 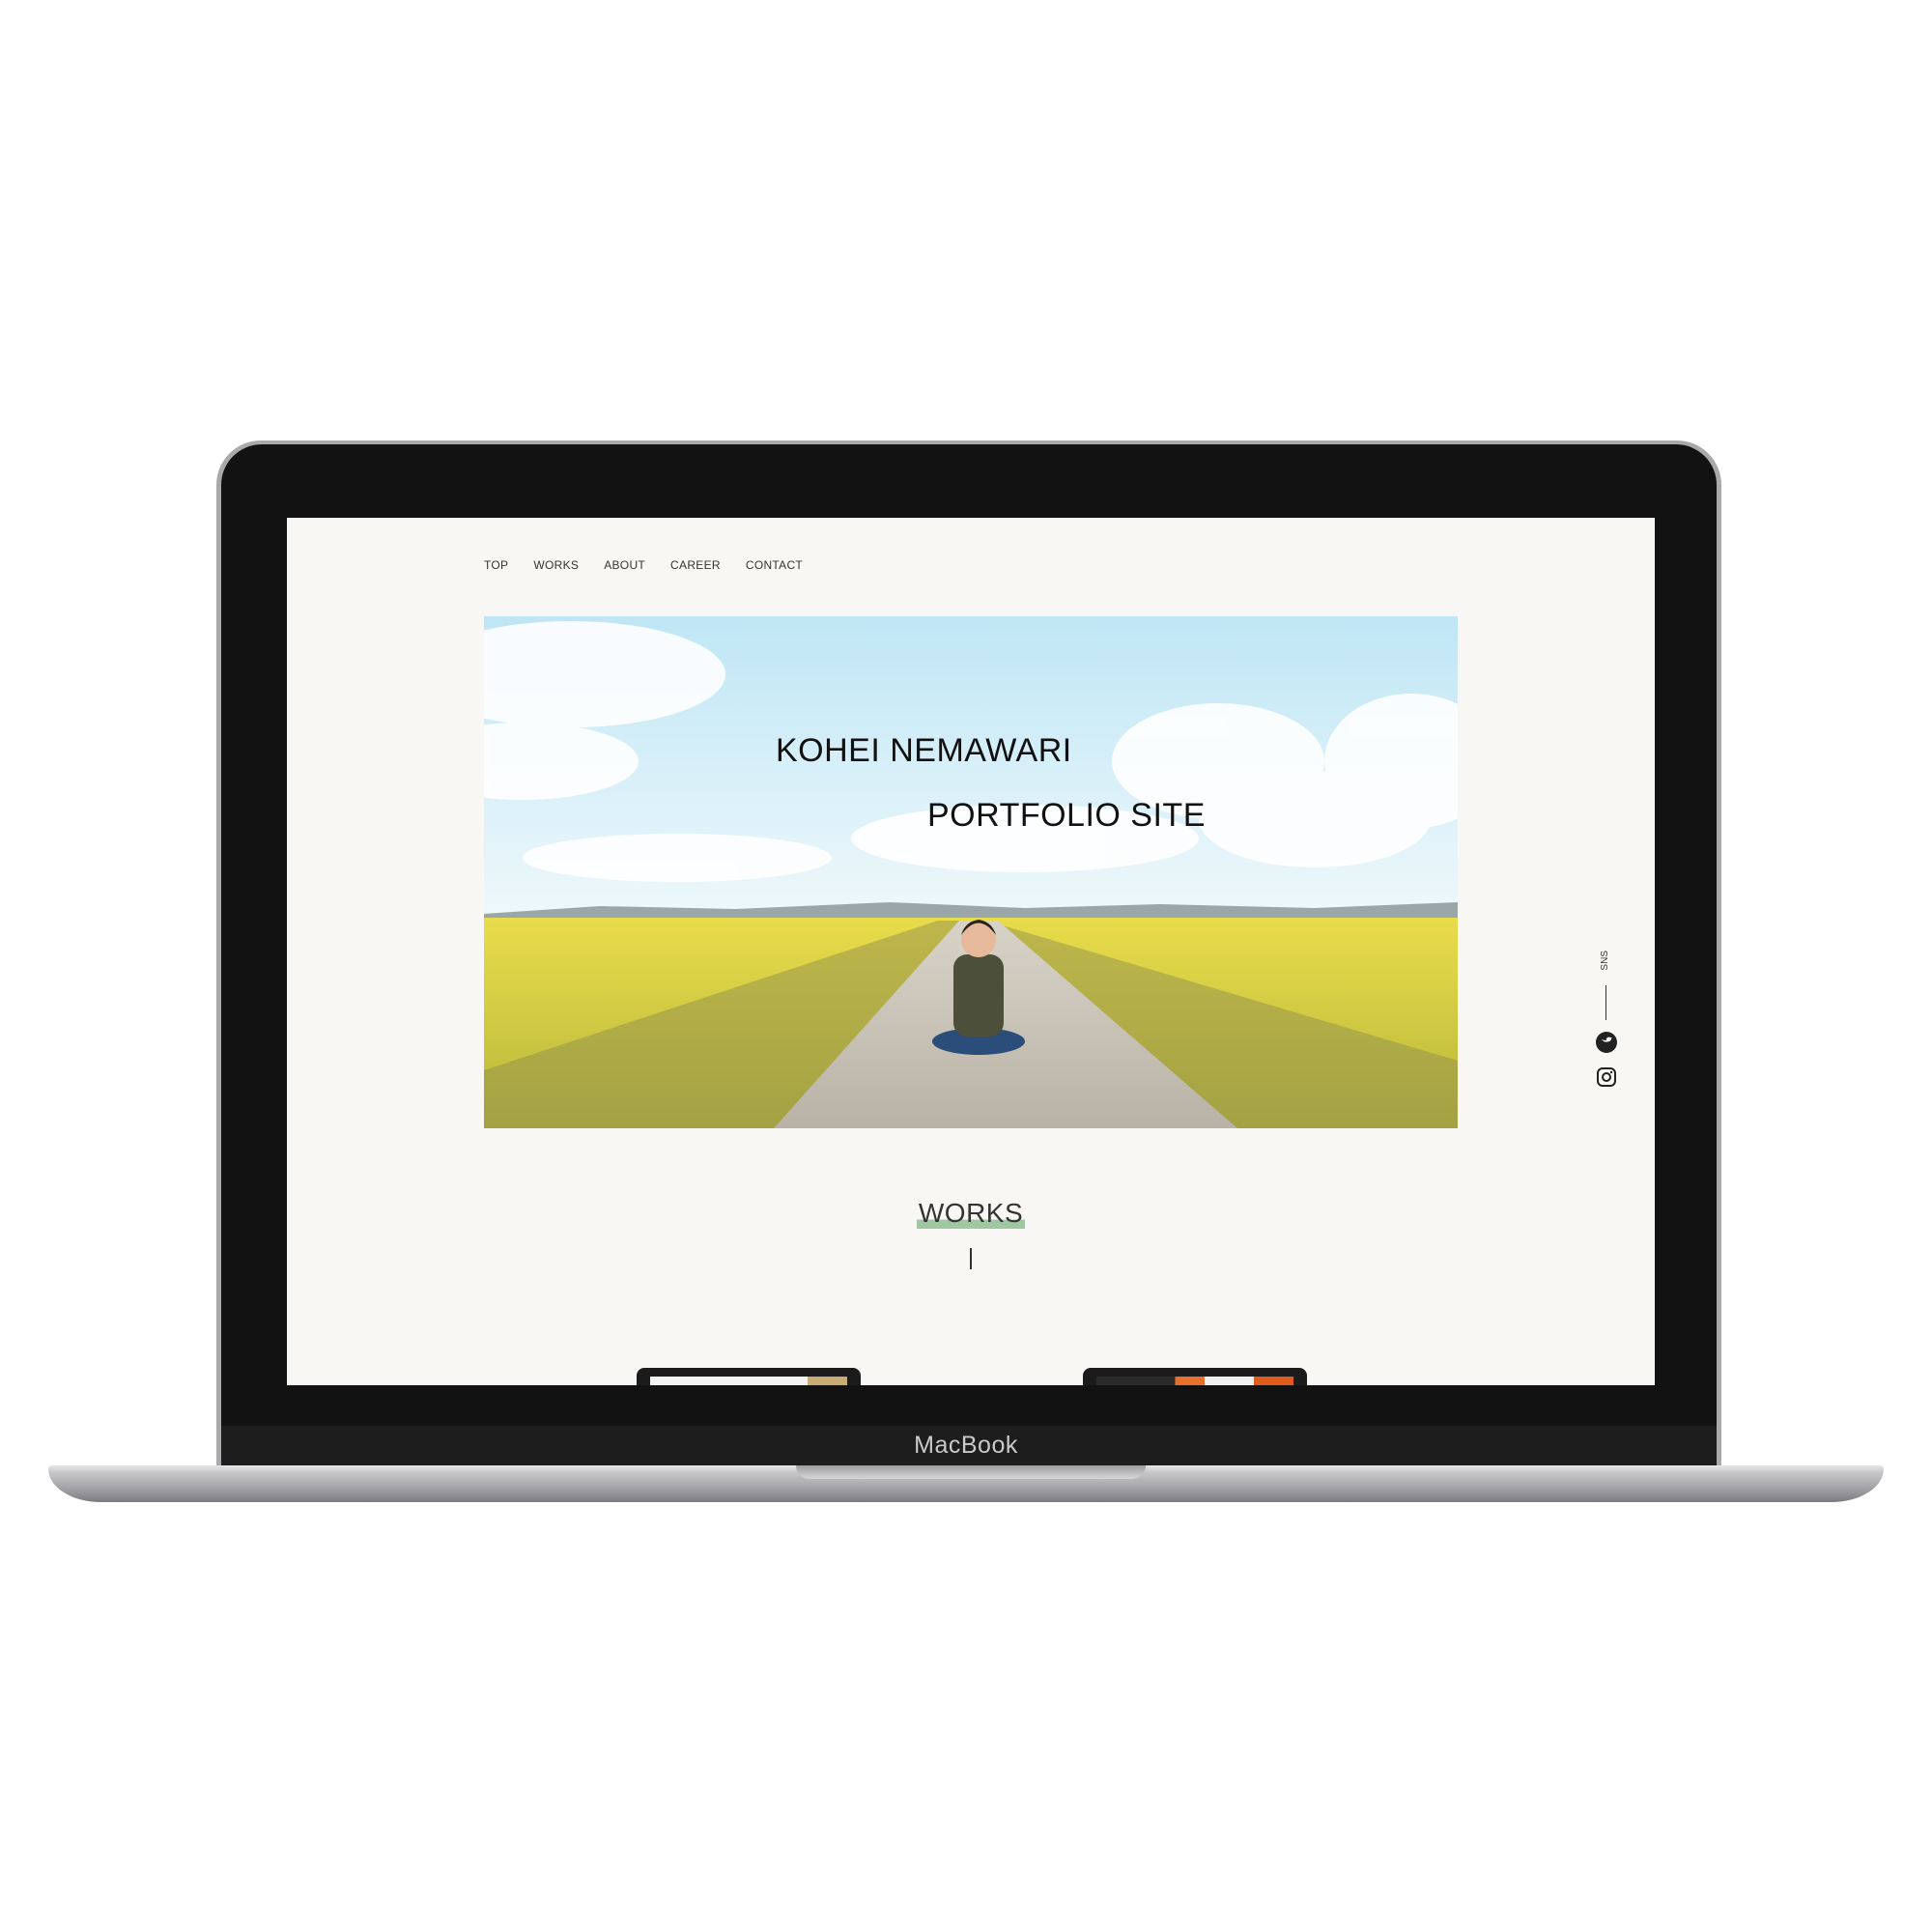 I want to click on works-section: WORKS, so click(x=971, y=1213).